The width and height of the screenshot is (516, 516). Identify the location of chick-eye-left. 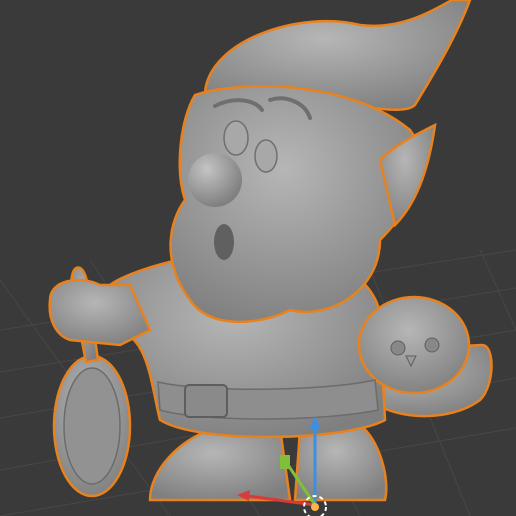
(398, 348).